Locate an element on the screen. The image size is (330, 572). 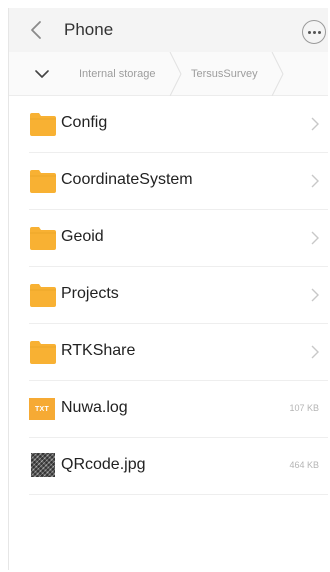
page-title: Phone is located at coordinates (89, 29).